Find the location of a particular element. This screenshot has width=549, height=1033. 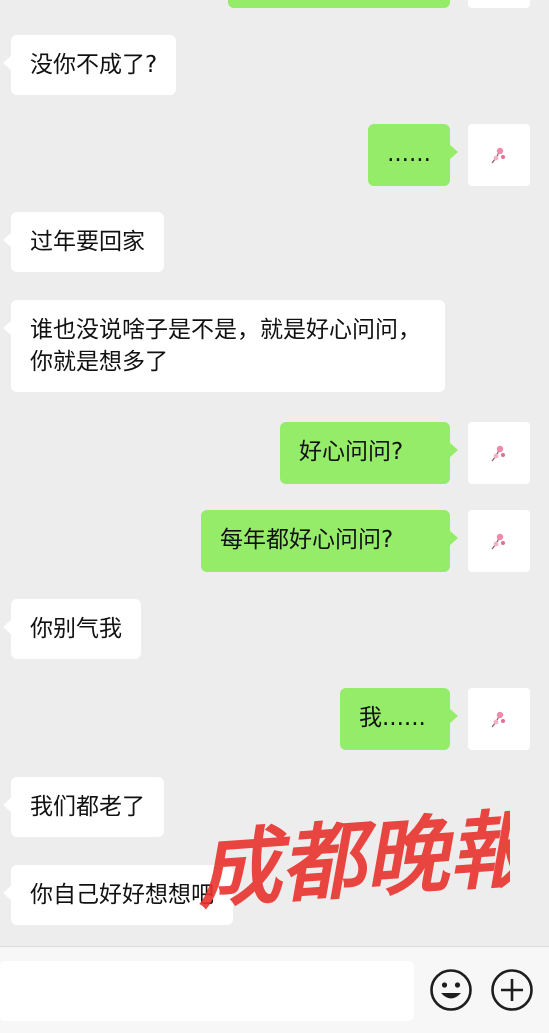

newspaper-watermark-logo: 成都晚報 is located at coordinates (351, 859).